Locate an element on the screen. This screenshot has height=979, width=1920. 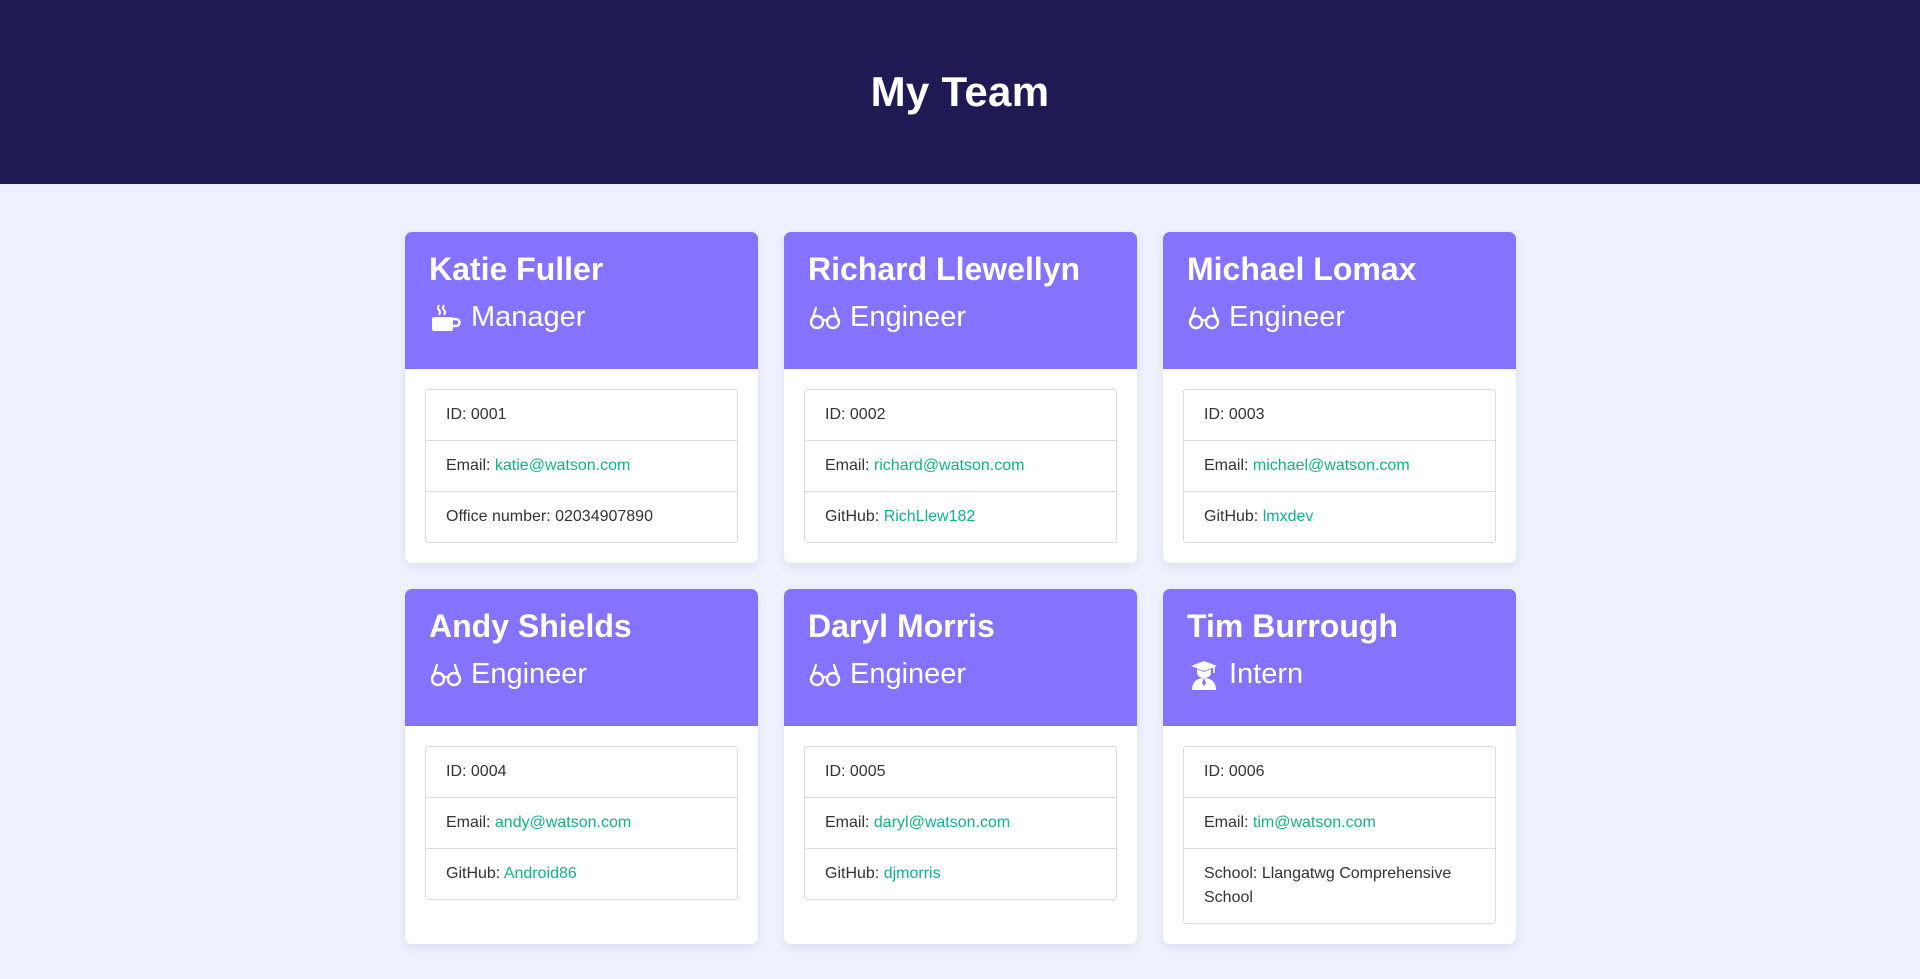
coffee-mug-icon is located at coordinates (446, 318).